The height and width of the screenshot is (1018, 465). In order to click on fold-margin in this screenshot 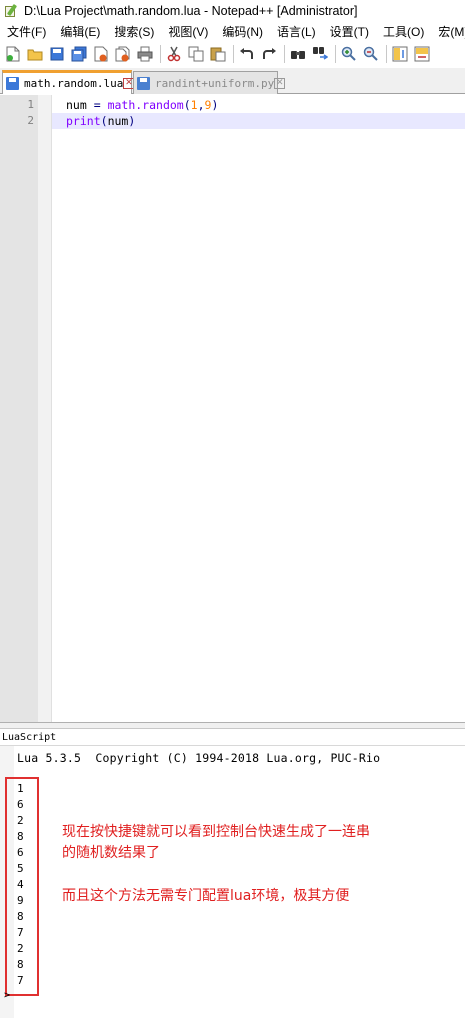, I will do `click(45, 408)`.